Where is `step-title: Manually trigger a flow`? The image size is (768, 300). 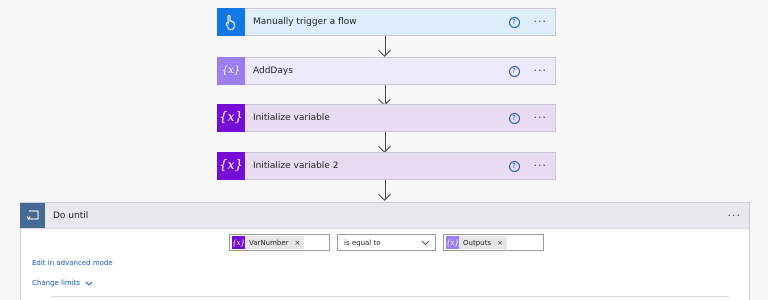 step-title: Manually trigger a flow is located at coordinates (305, 22).